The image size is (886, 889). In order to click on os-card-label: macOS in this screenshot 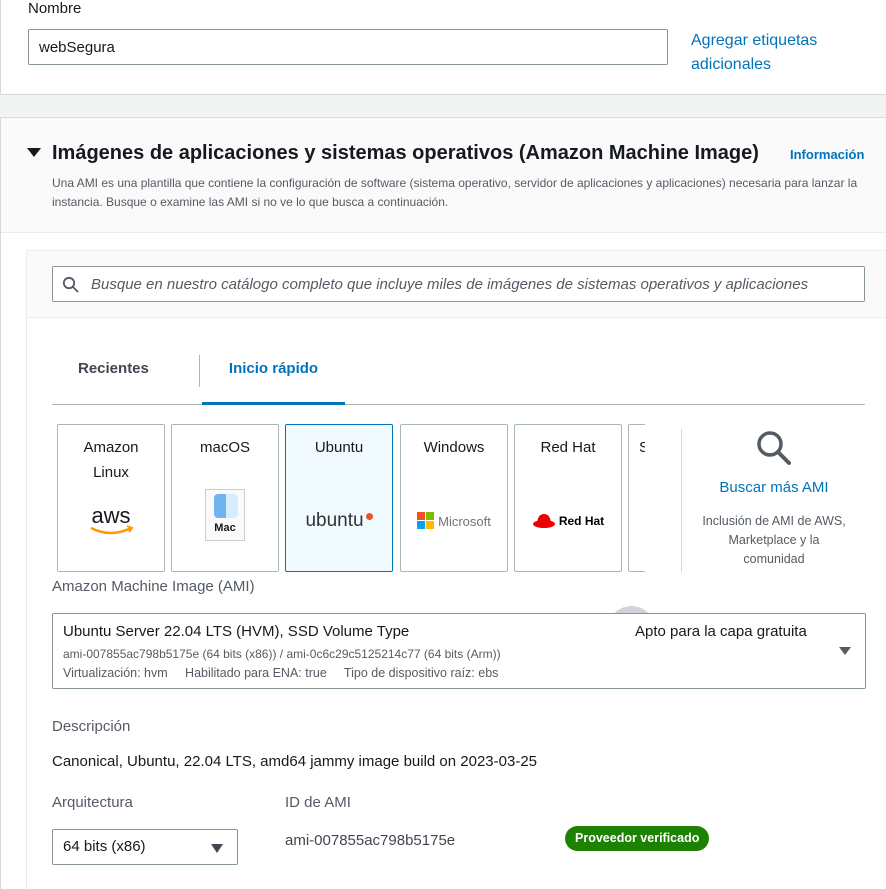, I will do `click(224, 447)`.